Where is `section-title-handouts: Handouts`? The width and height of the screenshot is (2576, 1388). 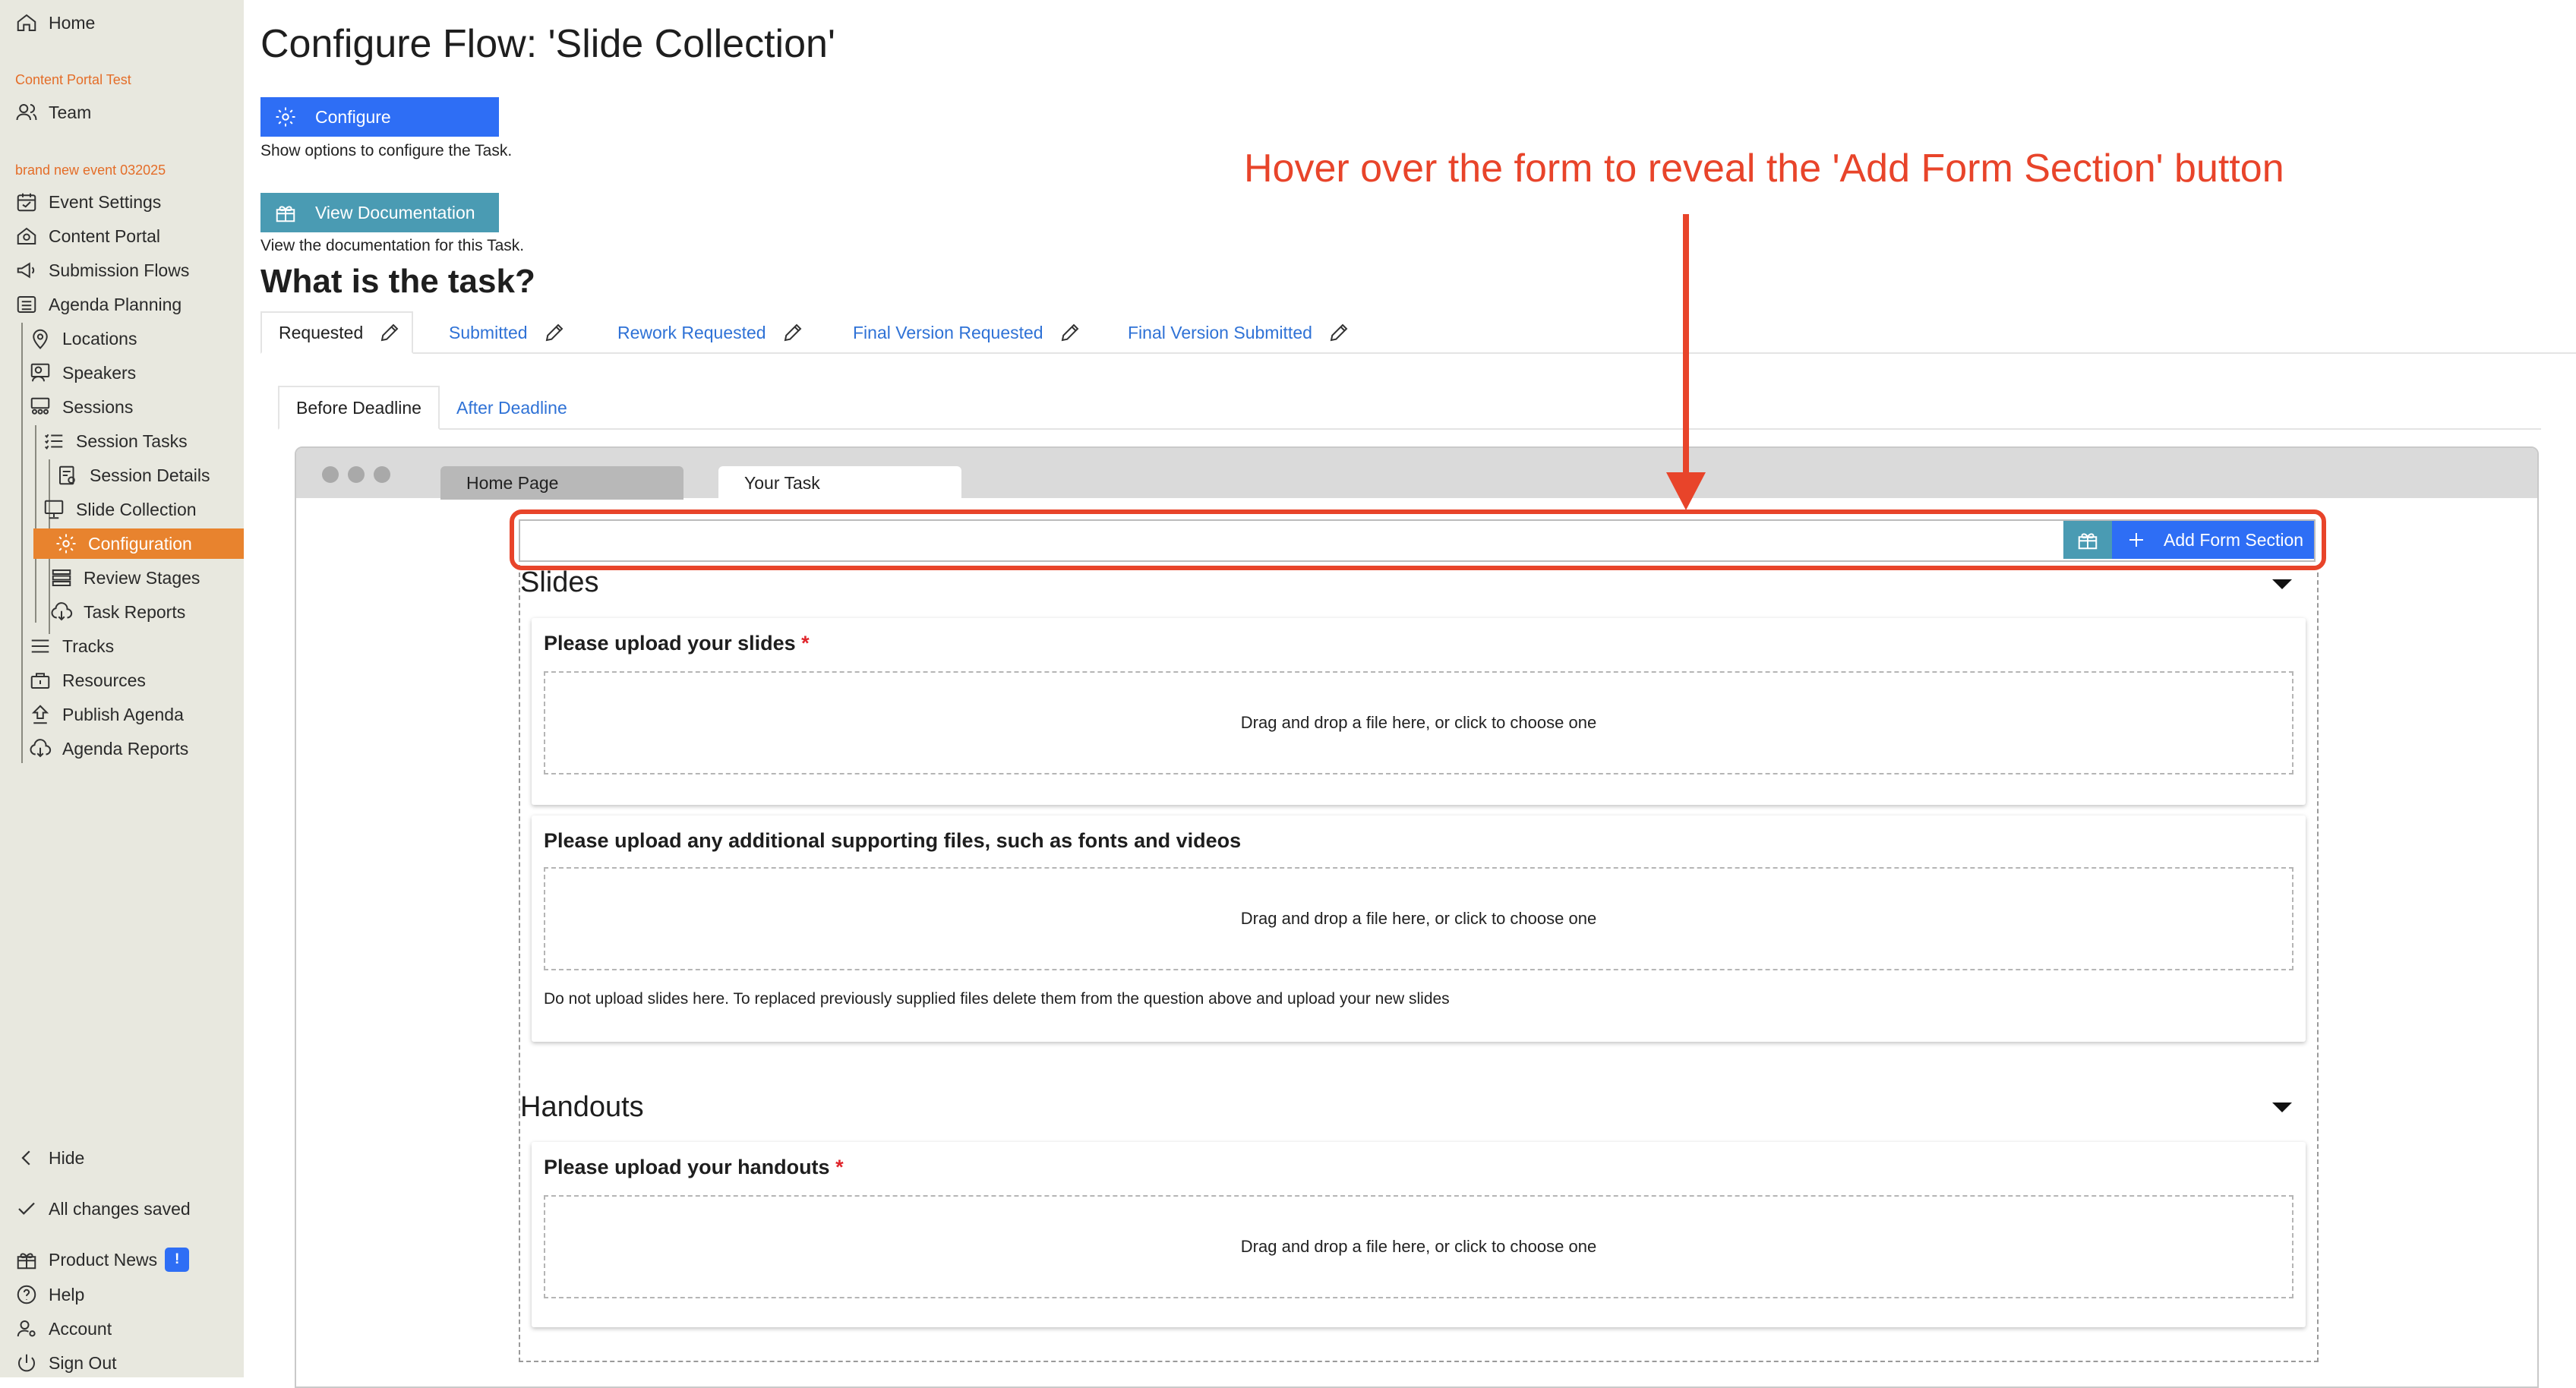
section-title-handouts: Handouts is located at coordinates (582, 1107).